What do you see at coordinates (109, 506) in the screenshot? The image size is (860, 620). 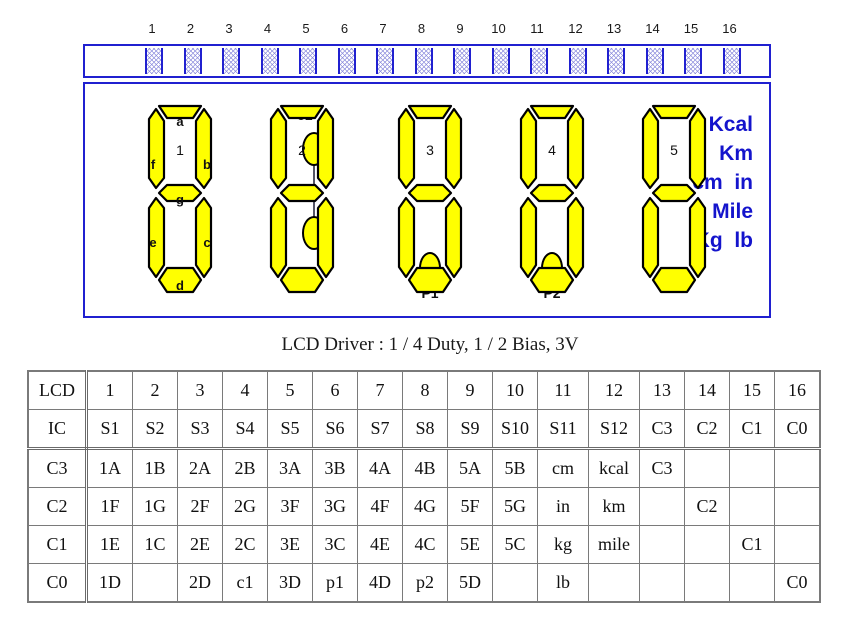 I see `table-cell: 1F` at bounding box center [109, 506].